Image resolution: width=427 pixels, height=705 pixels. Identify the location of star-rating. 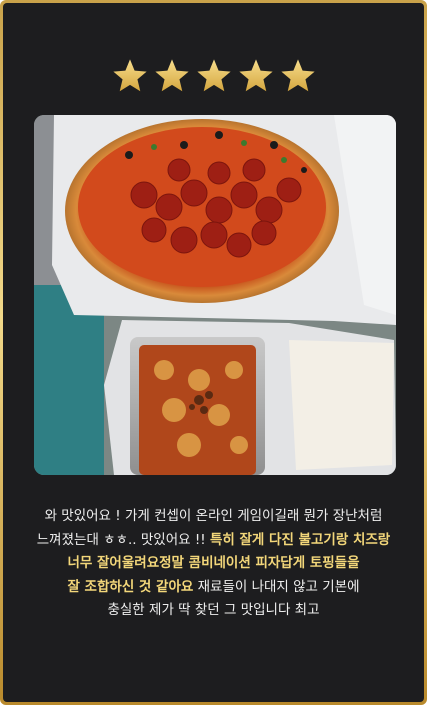
(213, 76).